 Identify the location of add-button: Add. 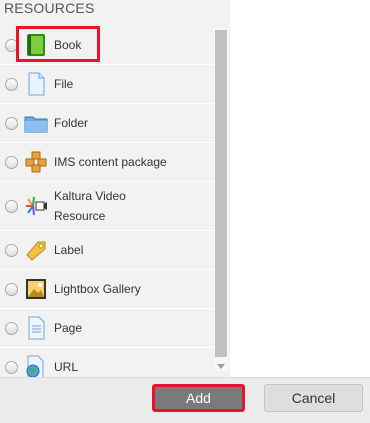
(198, 398).